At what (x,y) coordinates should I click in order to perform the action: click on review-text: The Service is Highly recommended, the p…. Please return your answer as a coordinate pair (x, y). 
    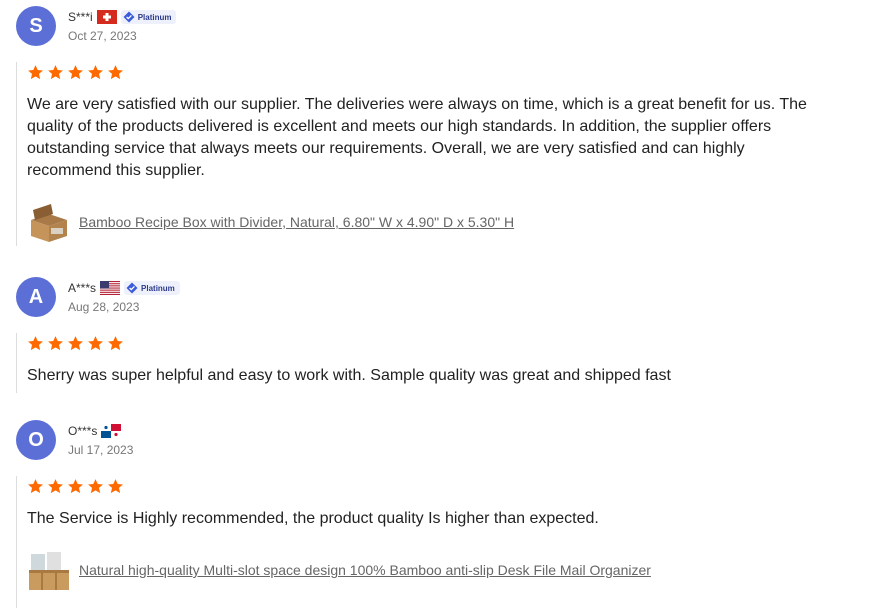
    Looking at the image, I should click on (313, 518).